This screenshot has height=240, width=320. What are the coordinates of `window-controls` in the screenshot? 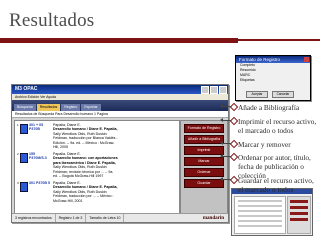 It's located at (214, 89).